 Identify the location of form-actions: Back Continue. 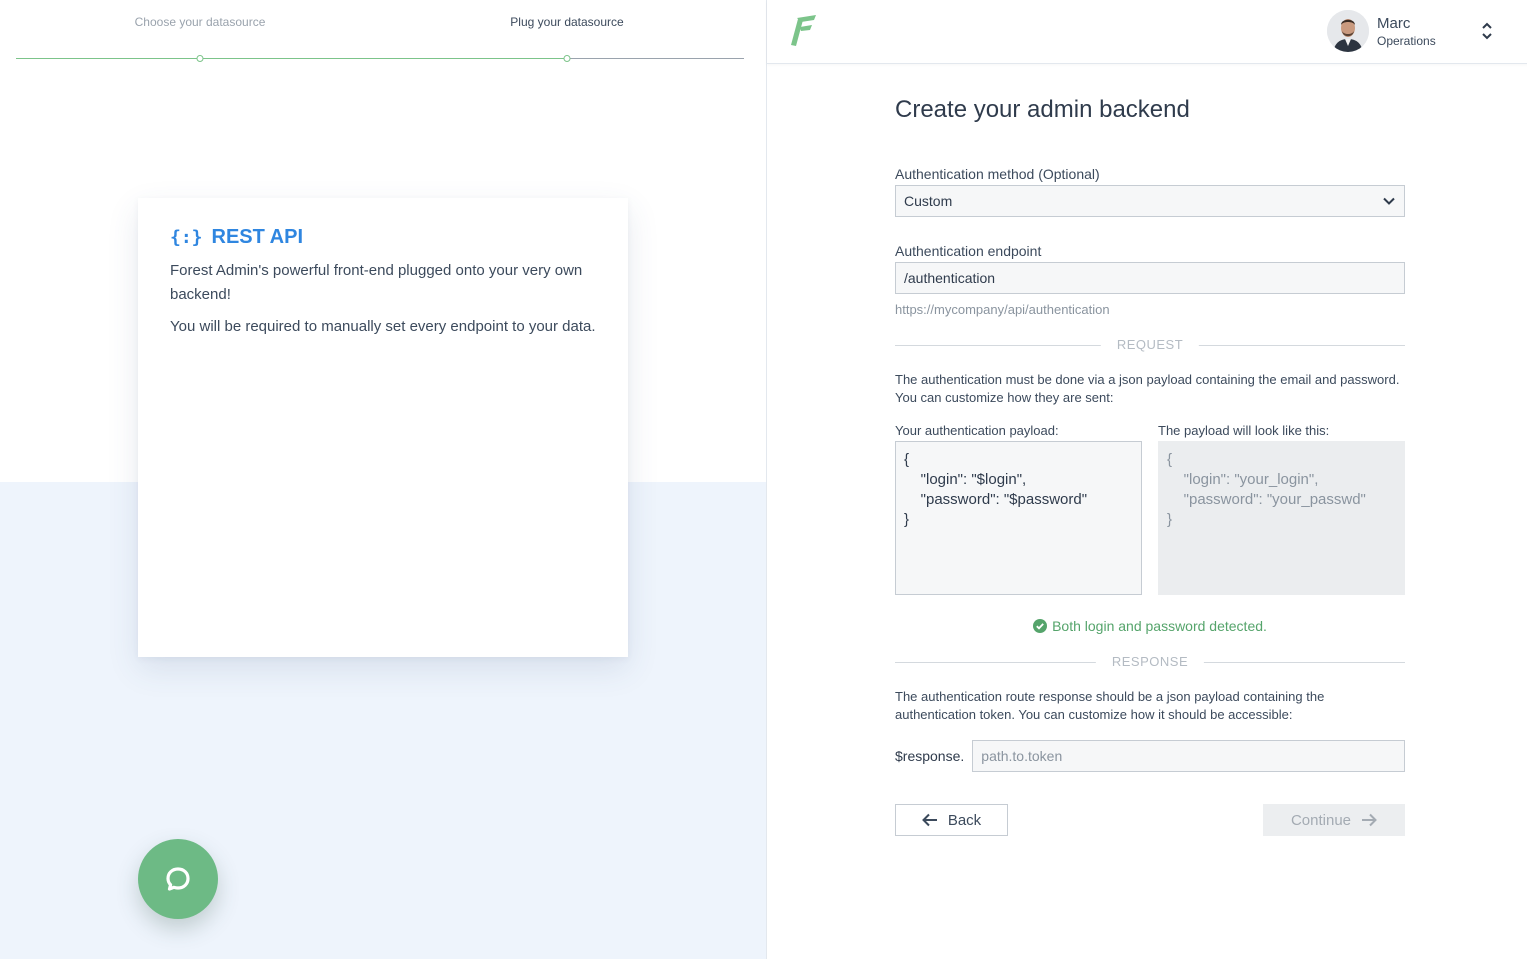
(1150, 820).